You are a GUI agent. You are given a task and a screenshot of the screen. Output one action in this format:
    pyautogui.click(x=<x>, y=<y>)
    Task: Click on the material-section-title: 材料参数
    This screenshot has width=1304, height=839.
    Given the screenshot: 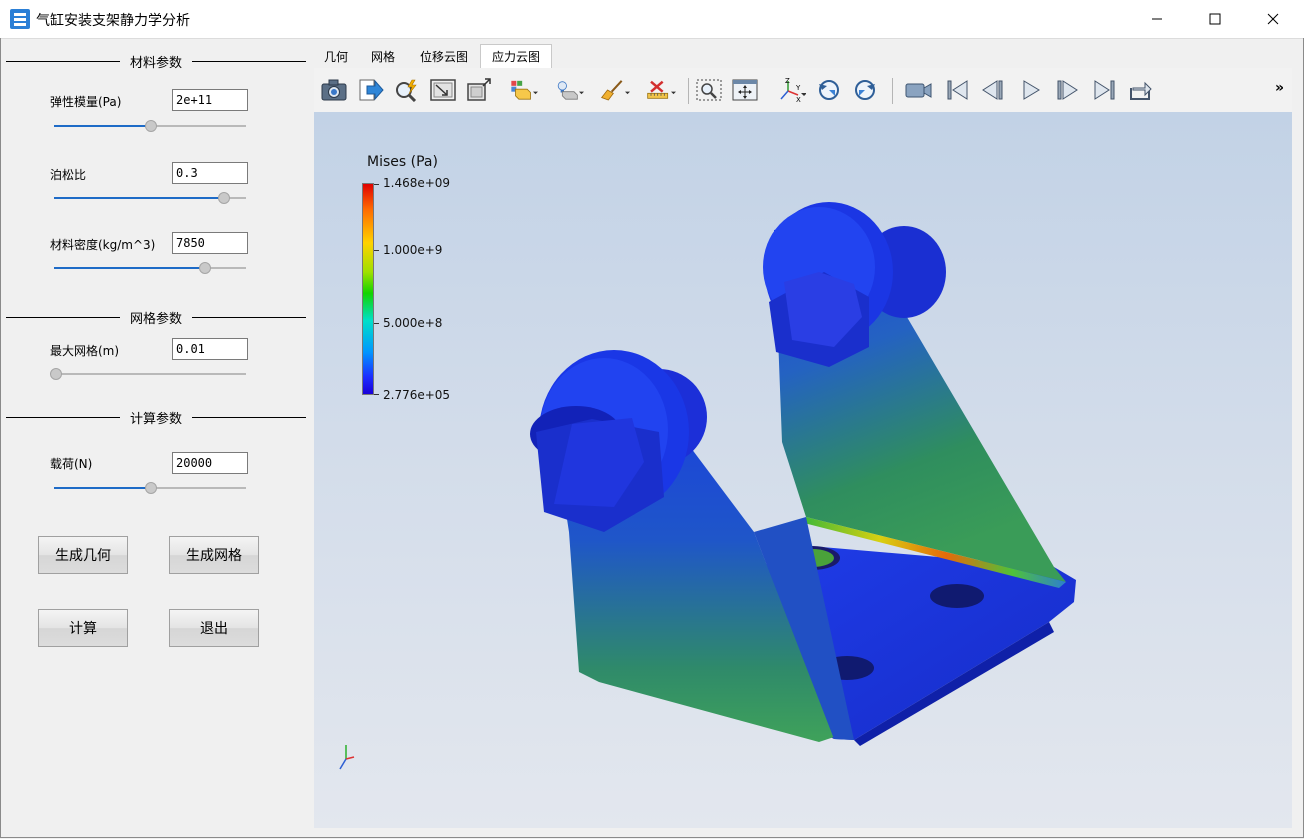 What is the action you would take?
    pyautogui.click(x=156, y=63)
    